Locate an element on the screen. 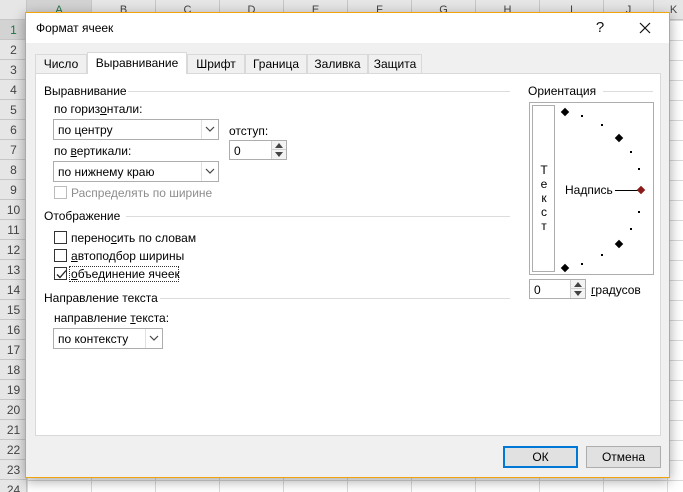 The image size is (683, 492). autofit-checkbox is located at coordinates (60, 255).